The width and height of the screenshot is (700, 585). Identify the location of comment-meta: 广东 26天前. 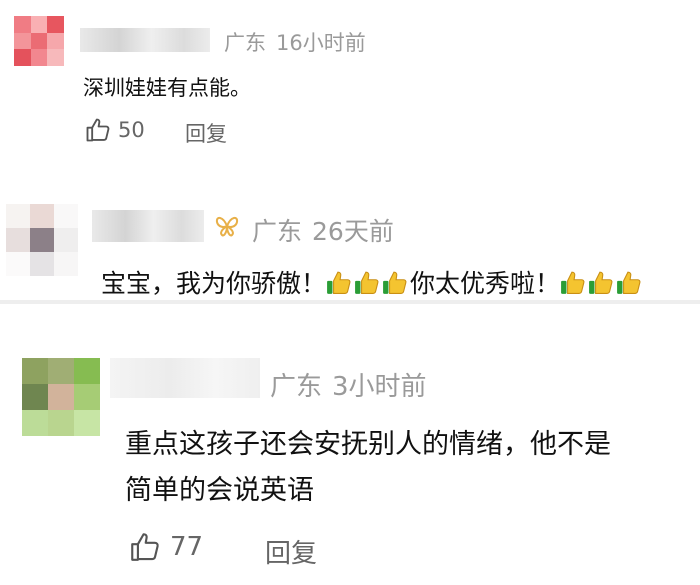
(323, 230).